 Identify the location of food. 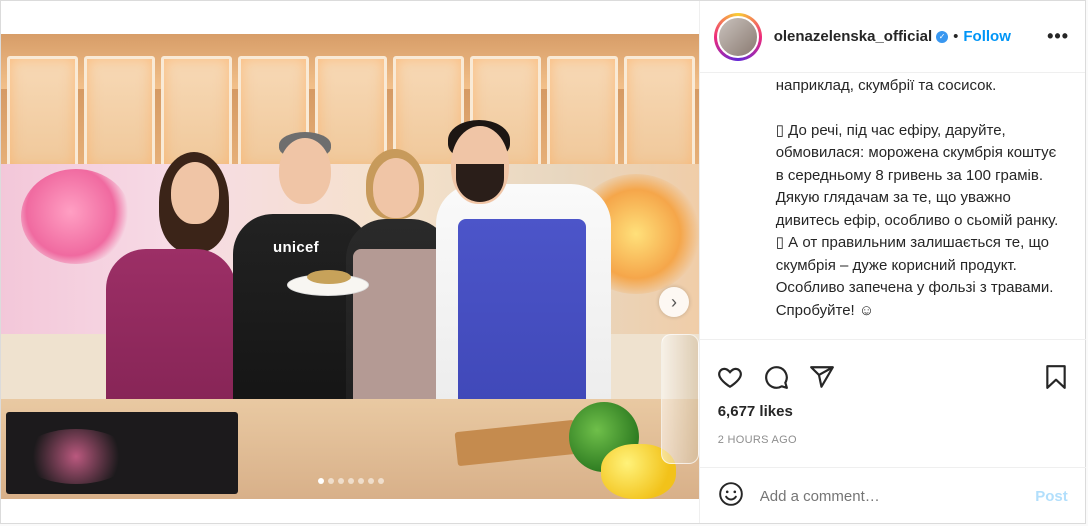
(329, 277).